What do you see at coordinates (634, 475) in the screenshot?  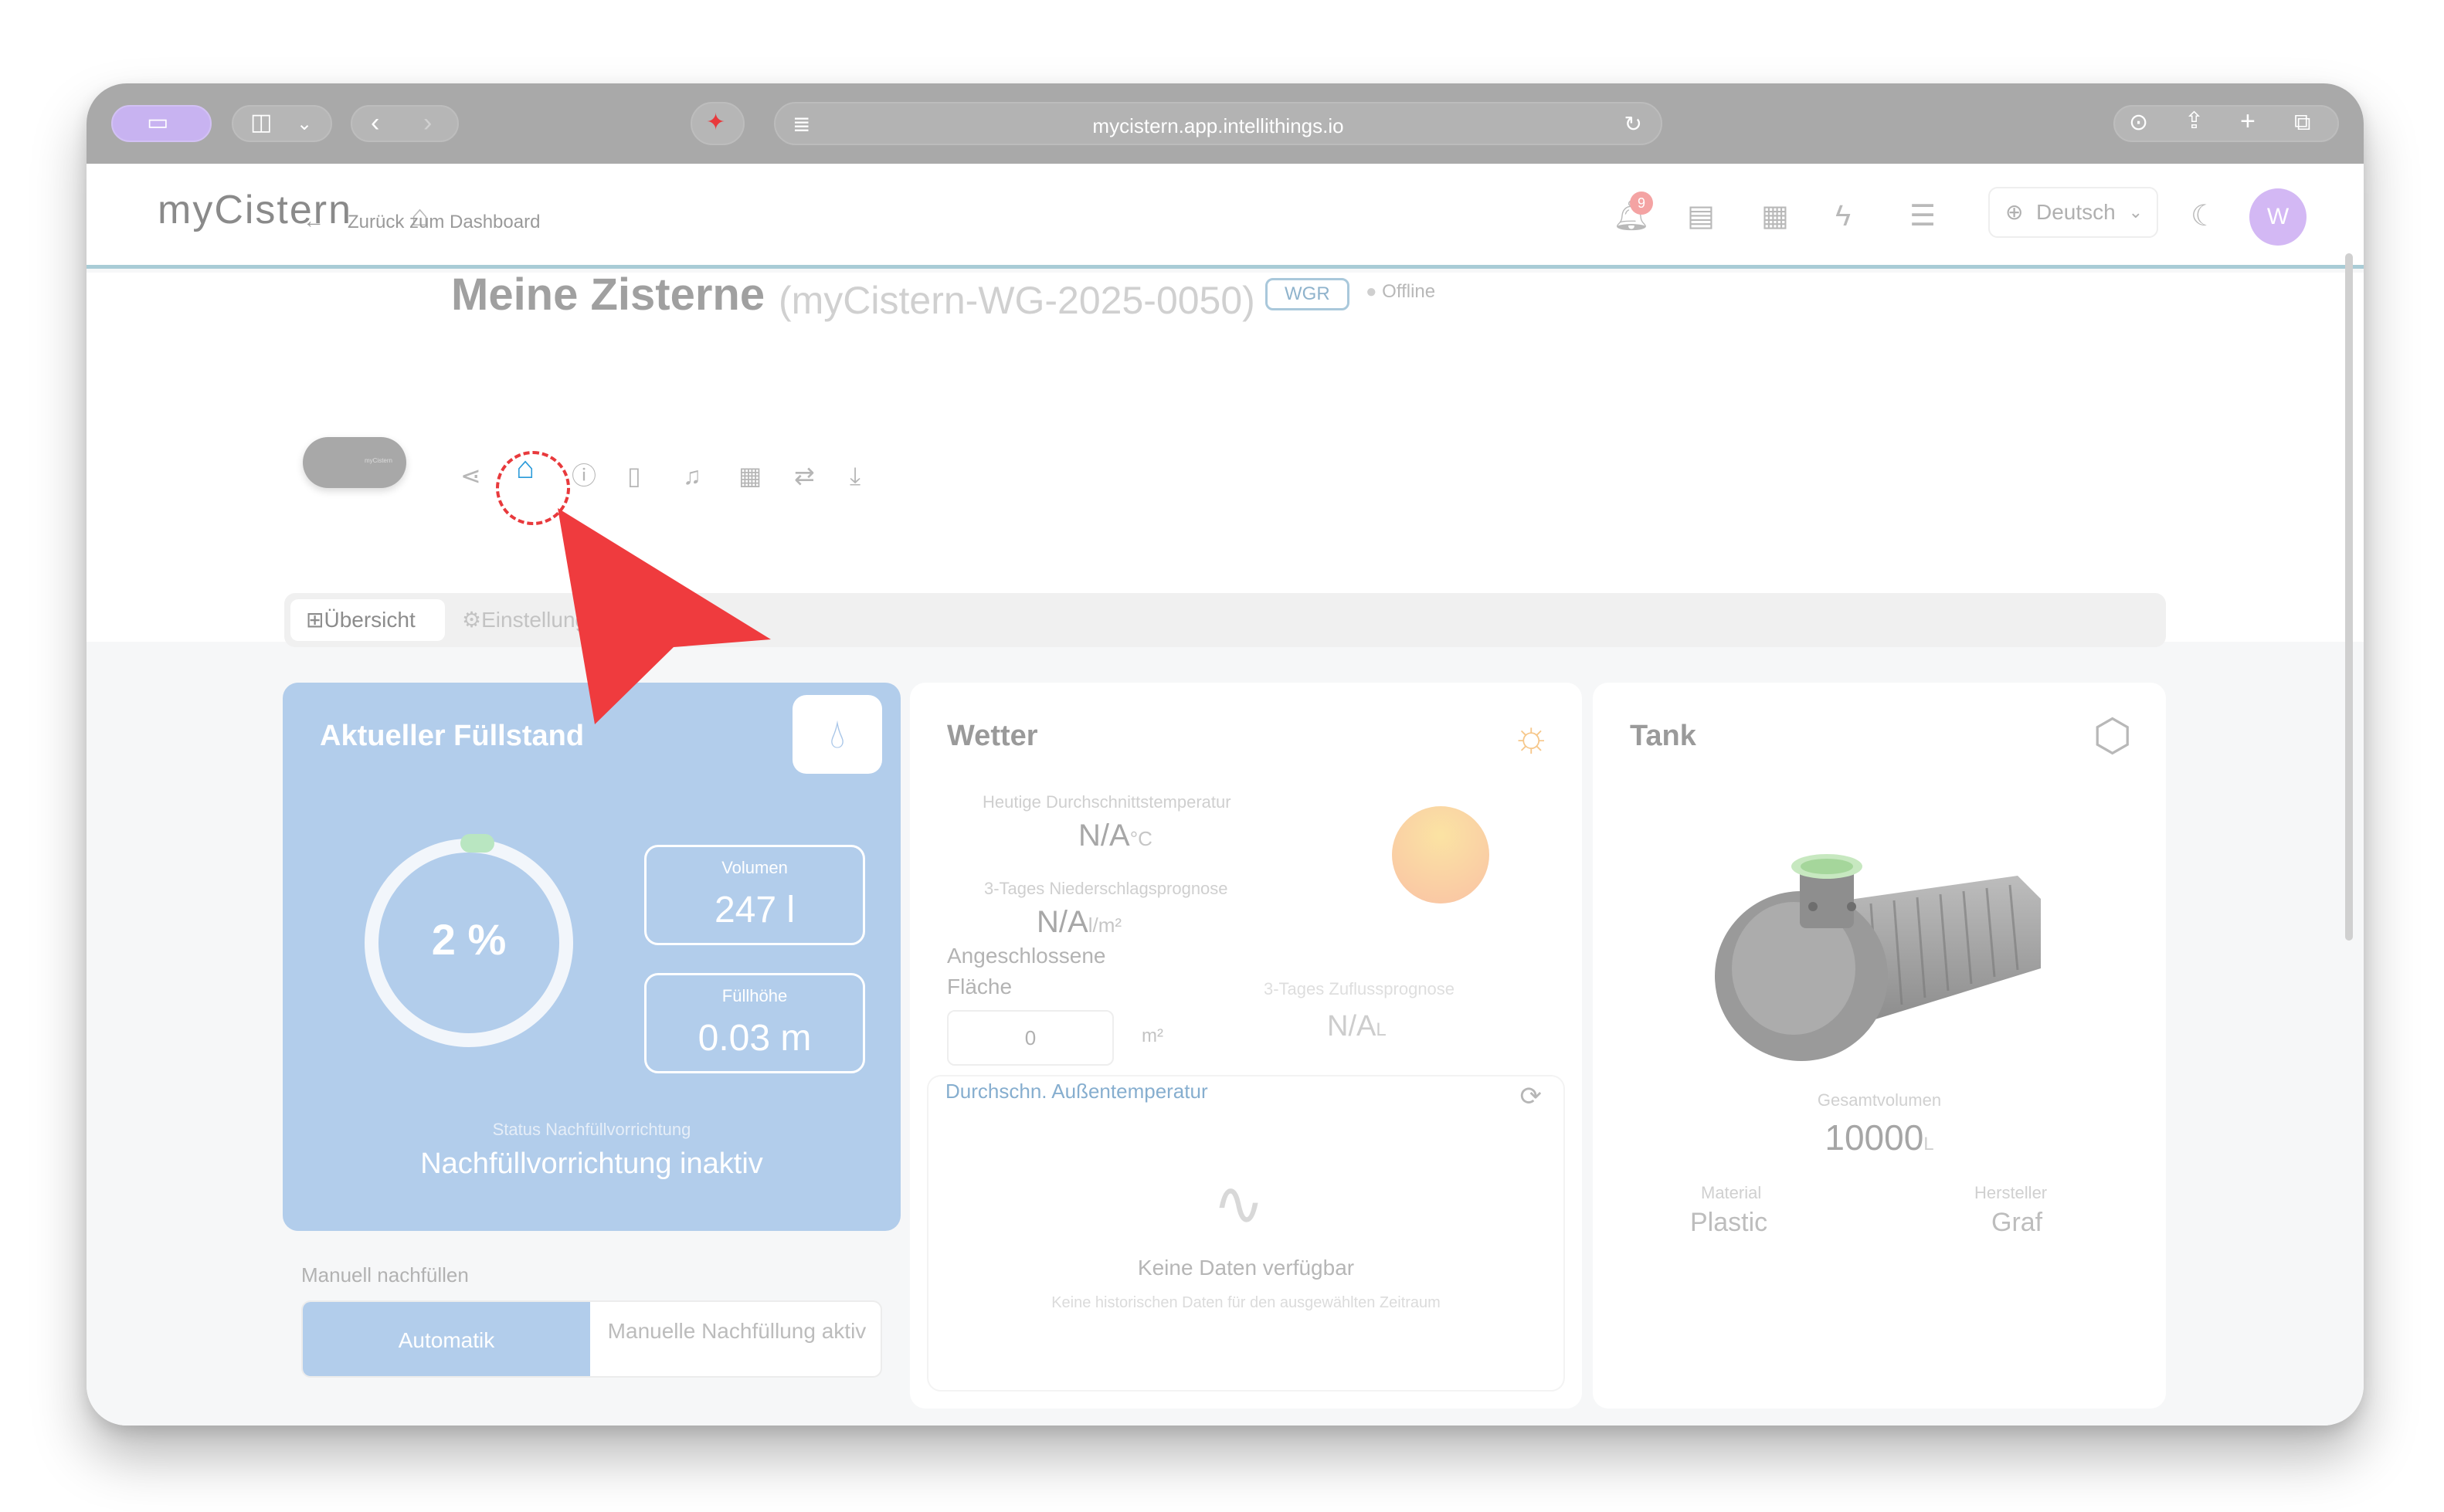 I see `document-icon: ▯` at bounding box center [634, 475].